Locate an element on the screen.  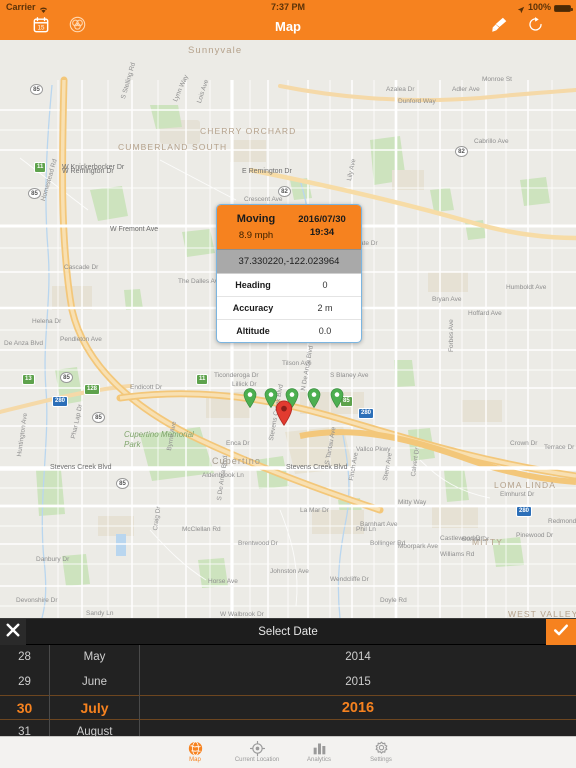
callout-row: Altitude 0.0 is located at coordinates (289, 330).